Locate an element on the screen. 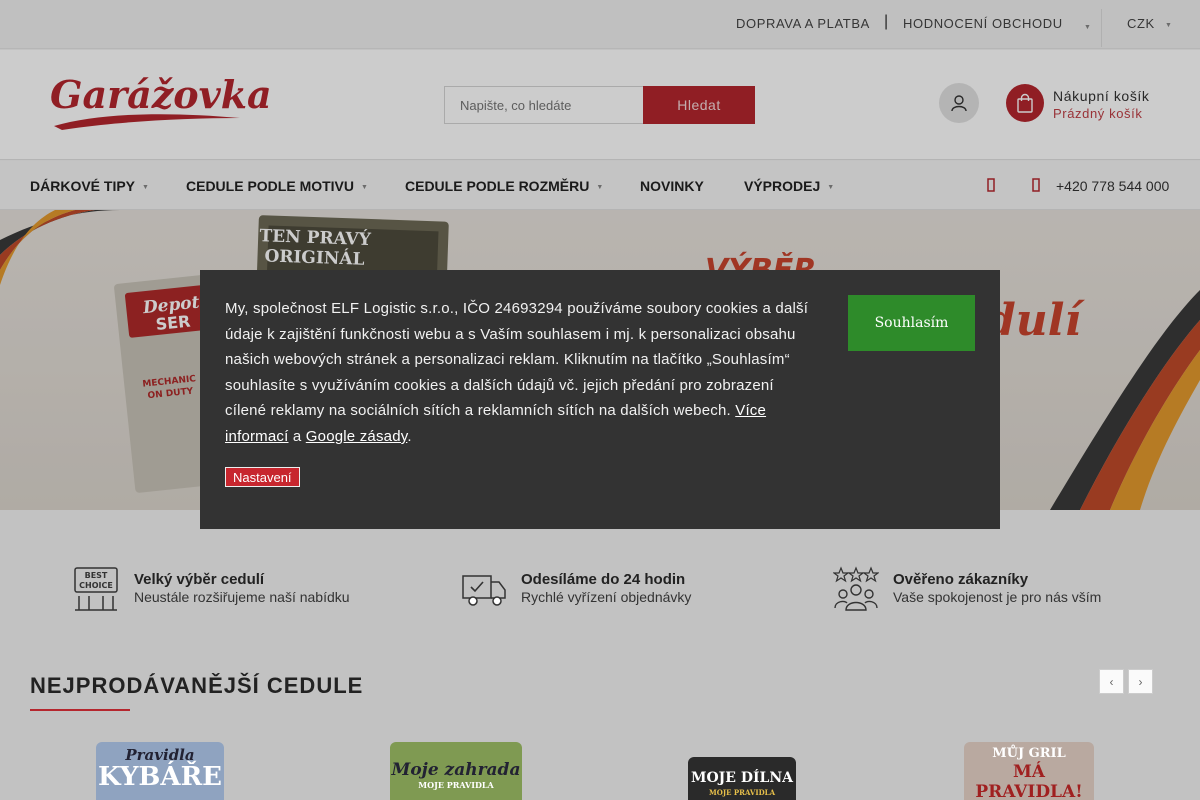  benefit-subtitle: Rychlé vyřízení objednávky is located at coordinates (606, 597).